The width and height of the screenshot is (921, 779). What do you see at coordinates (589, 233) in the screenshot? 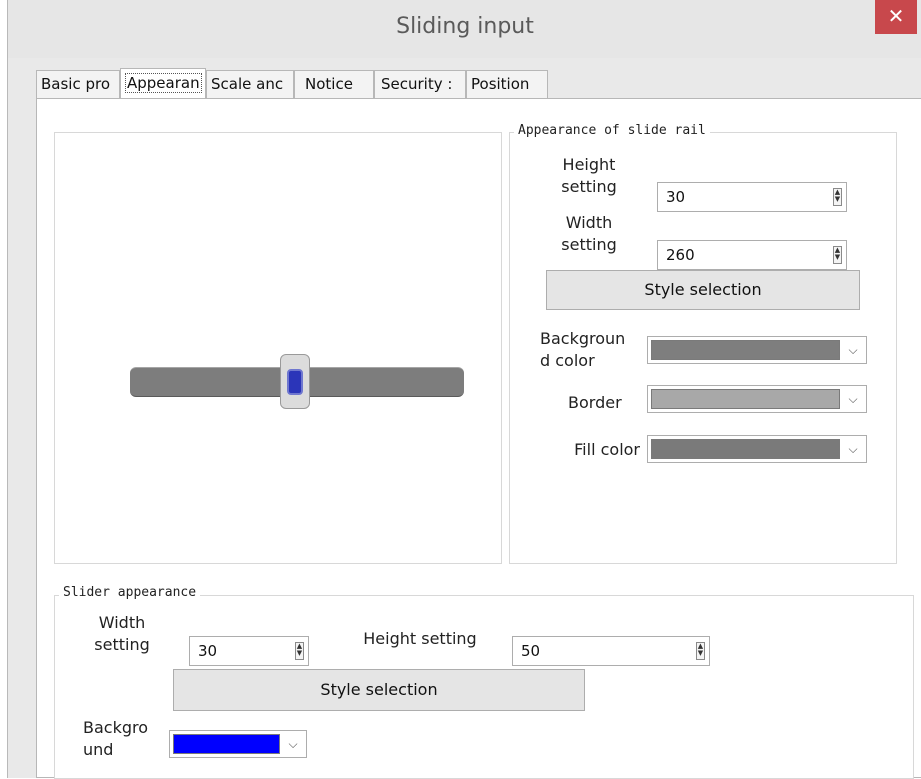
I see `rail-width-label: Width setting` at bounding box center [589, 233].